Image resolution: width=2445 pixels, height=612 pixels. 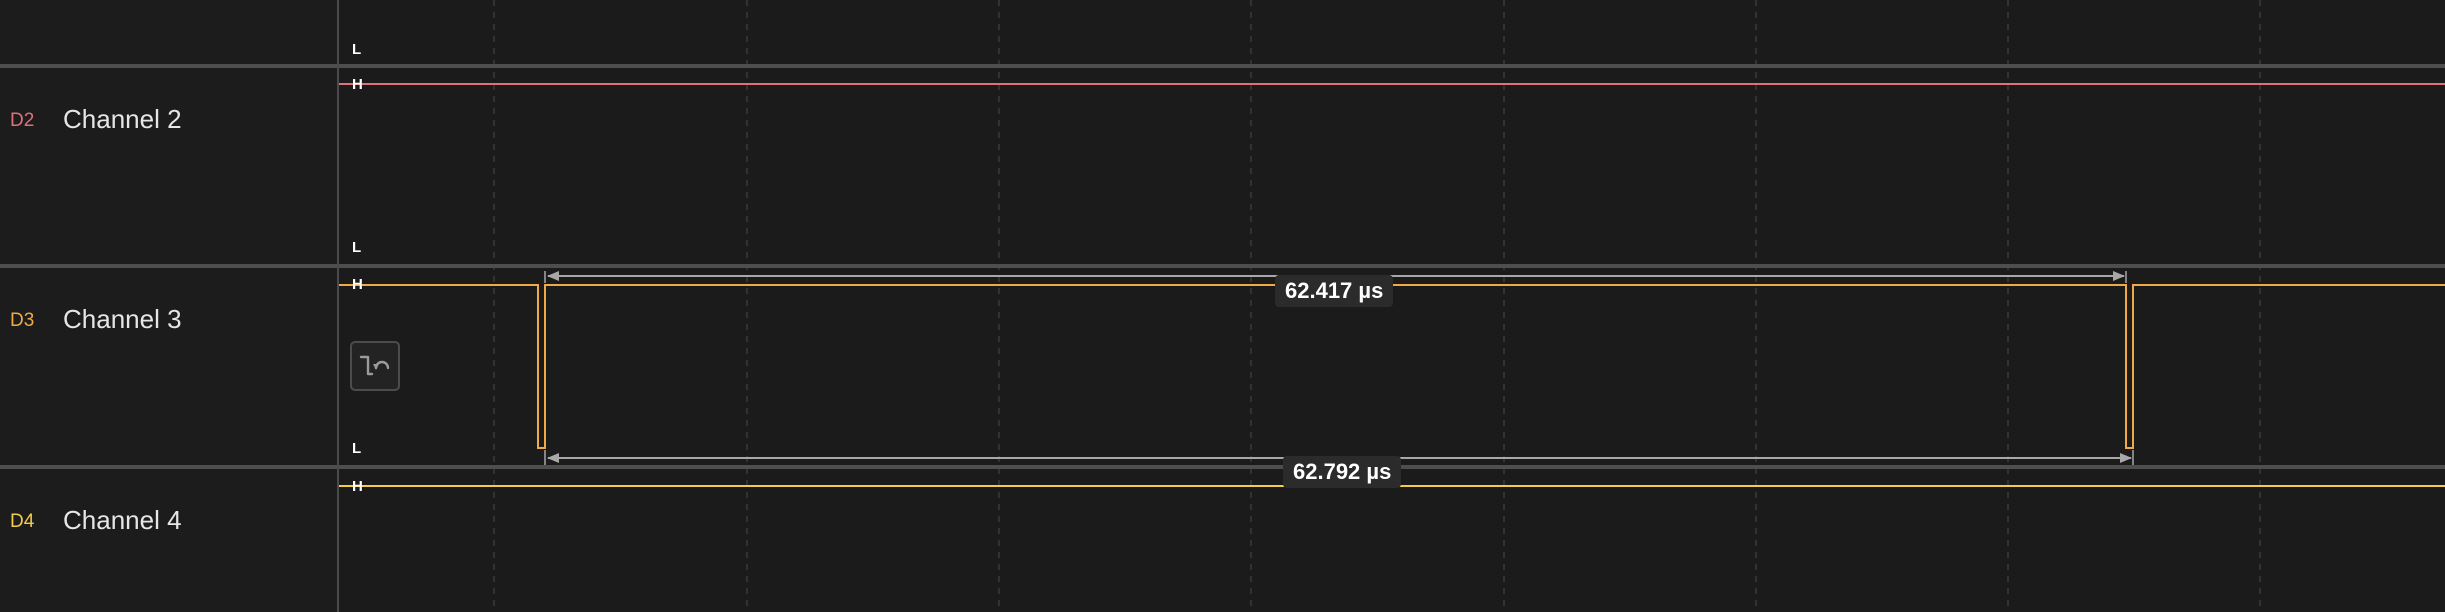 I want to click on trigger-button, so click(x=375, y=366).